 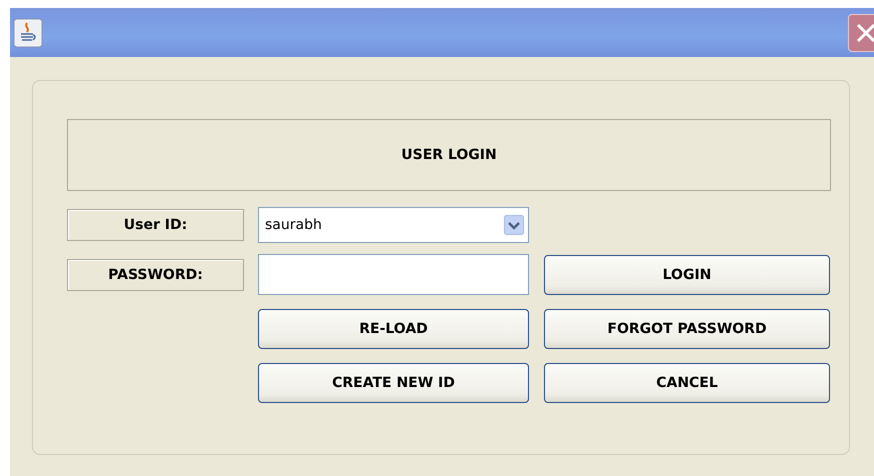 I want to click on close-icon, so click(x=864, y=33).